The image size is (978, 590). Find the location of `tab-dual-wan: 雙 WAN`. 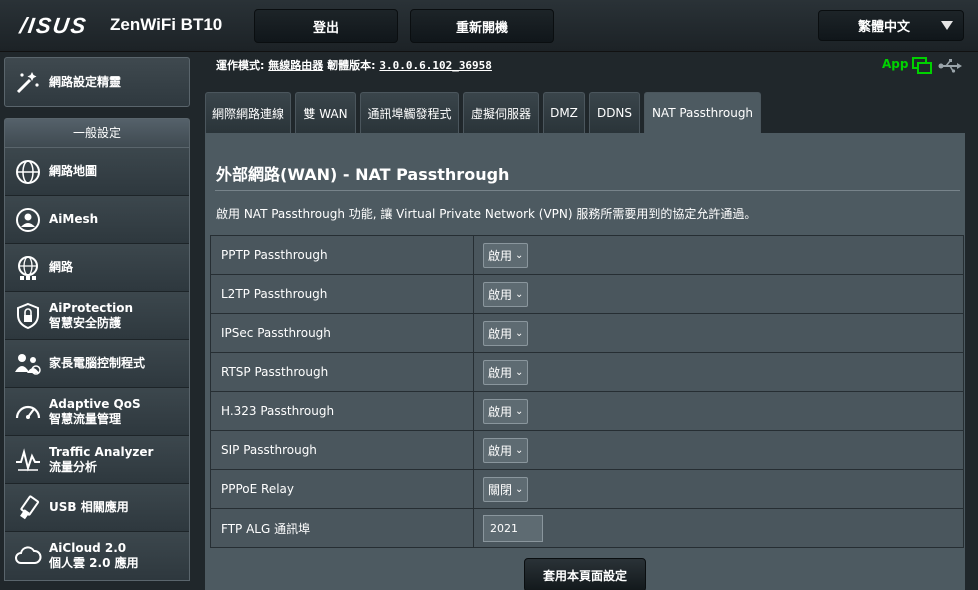

tab-dual-wan: 雙 WAN is located at coordinates (325, 112).